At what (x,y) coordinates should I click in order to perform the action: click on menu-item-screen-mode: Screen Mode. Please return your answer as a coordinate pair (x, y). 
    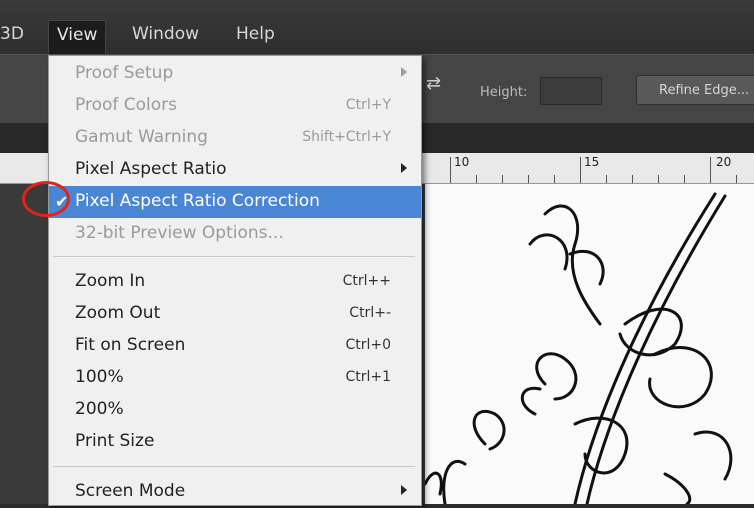
    Looking at the image, I should click on (235, 492).